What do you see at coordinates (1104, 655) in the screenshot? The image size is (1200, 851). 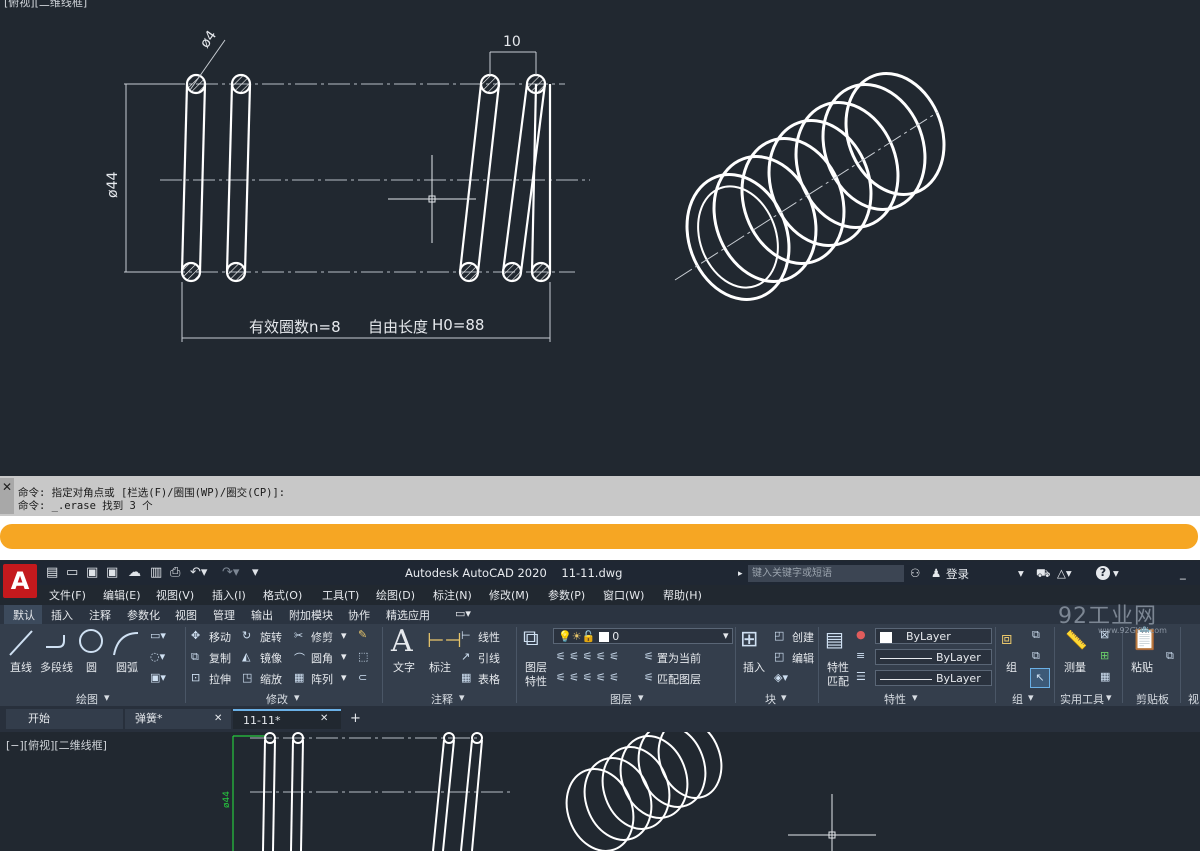 I see `quick-calc-icon: ⊞` at bounding box center [1104, 655].